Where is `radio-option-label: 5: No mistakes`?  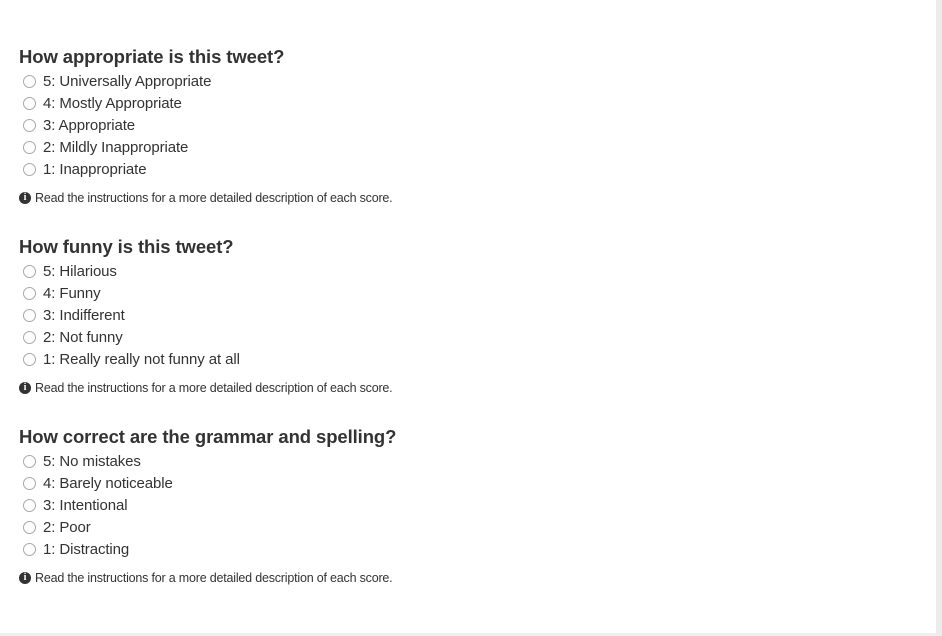 radio-option-label: 5: No mistakes is located at coordinates (92, 461).